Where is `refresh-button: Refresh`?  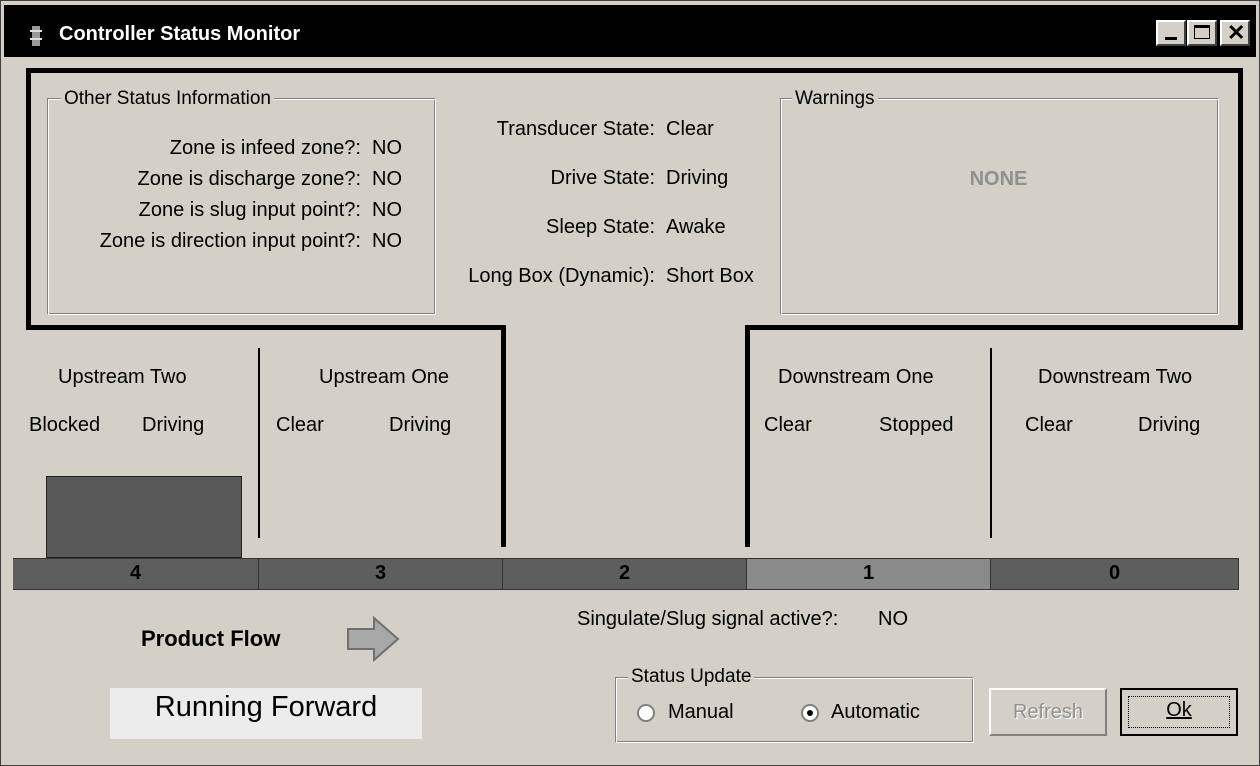
refresh-button: Refresh is located at coordinates (1048, 712).